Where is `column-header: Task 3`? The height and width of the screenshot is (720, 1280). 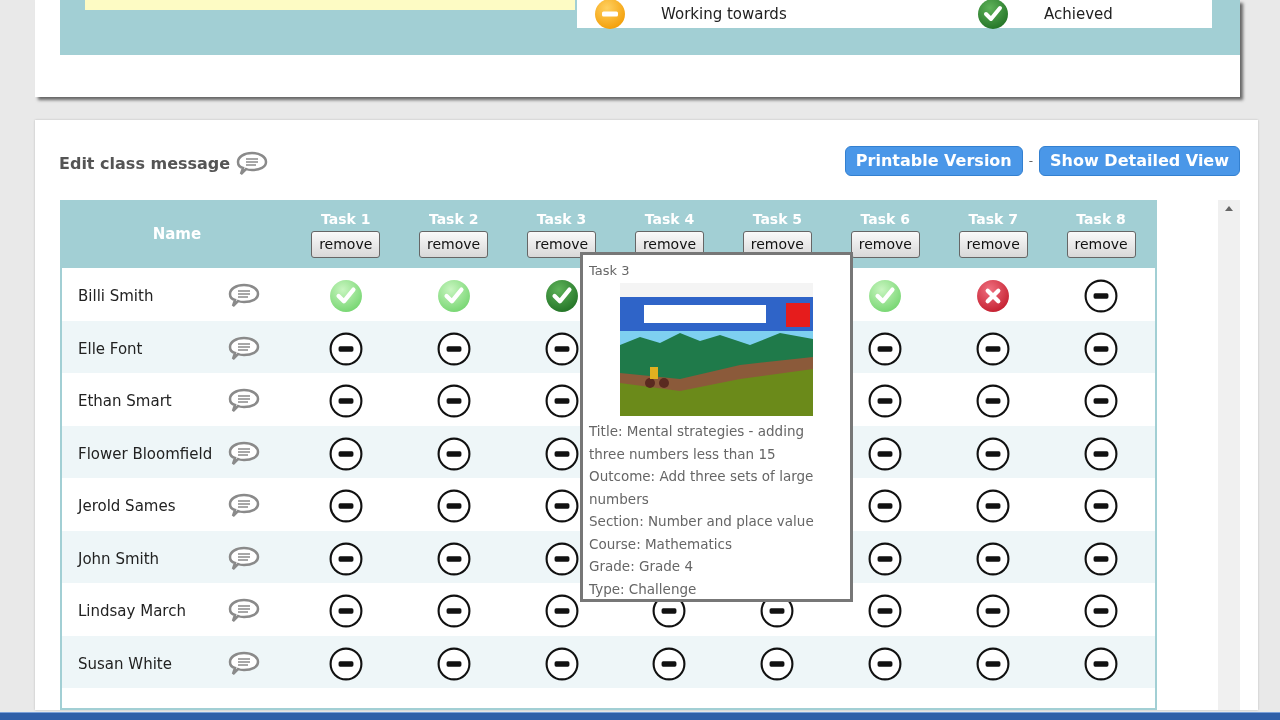 column-header: Task 3 is located at coordinates (561, 219).